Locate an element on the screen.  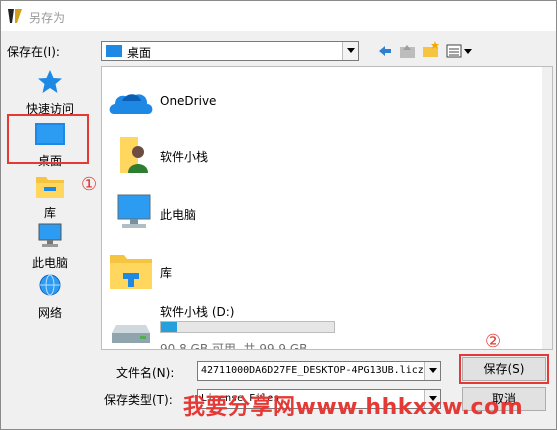
title-bar: 另存为 is located at coordinates (278, 16).